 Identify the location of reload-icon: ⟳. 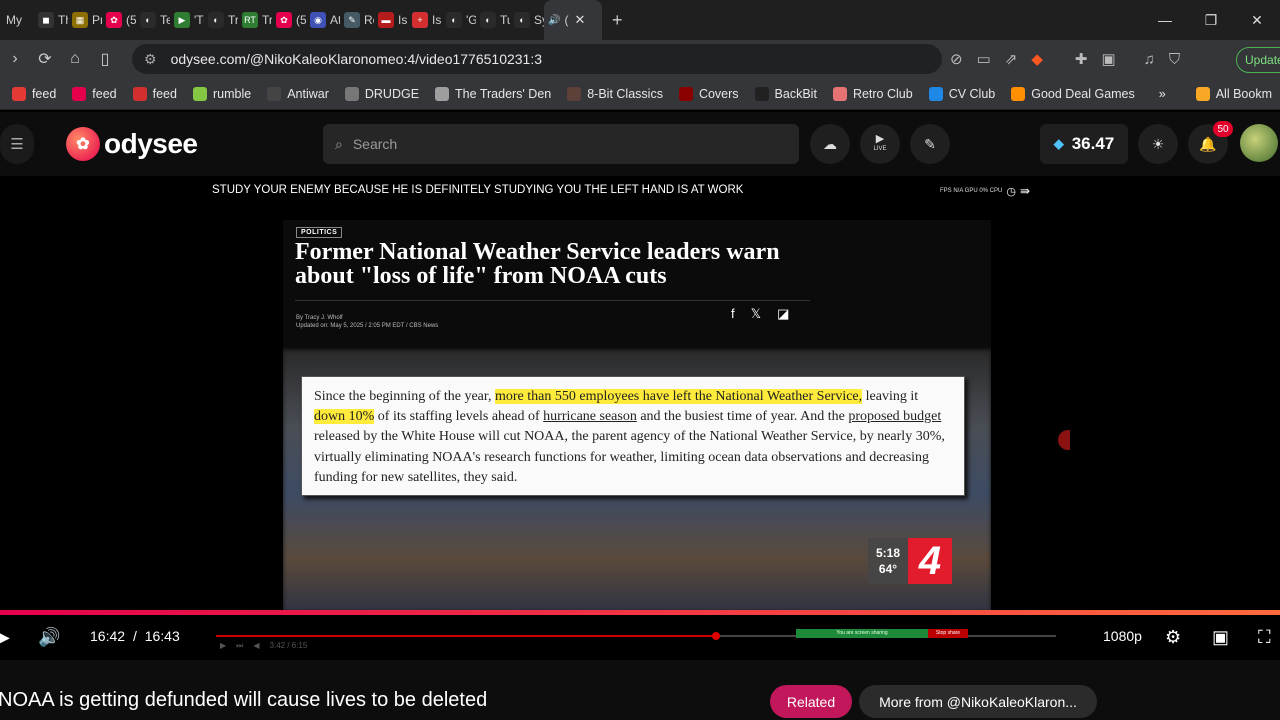
(45, 59).